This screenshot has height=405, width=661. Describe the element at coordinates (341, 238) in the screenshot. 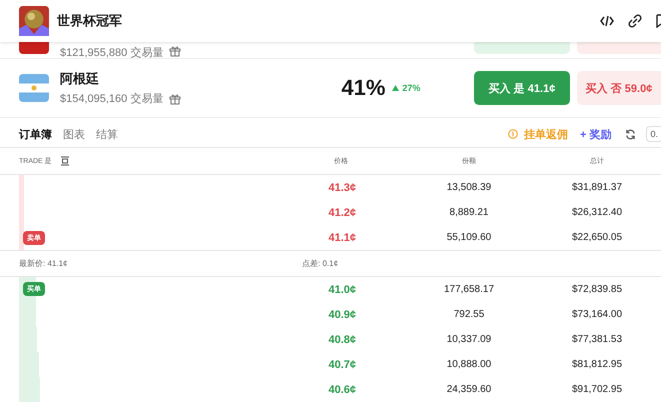

I see `ask-price: 41.1¢` at that location.